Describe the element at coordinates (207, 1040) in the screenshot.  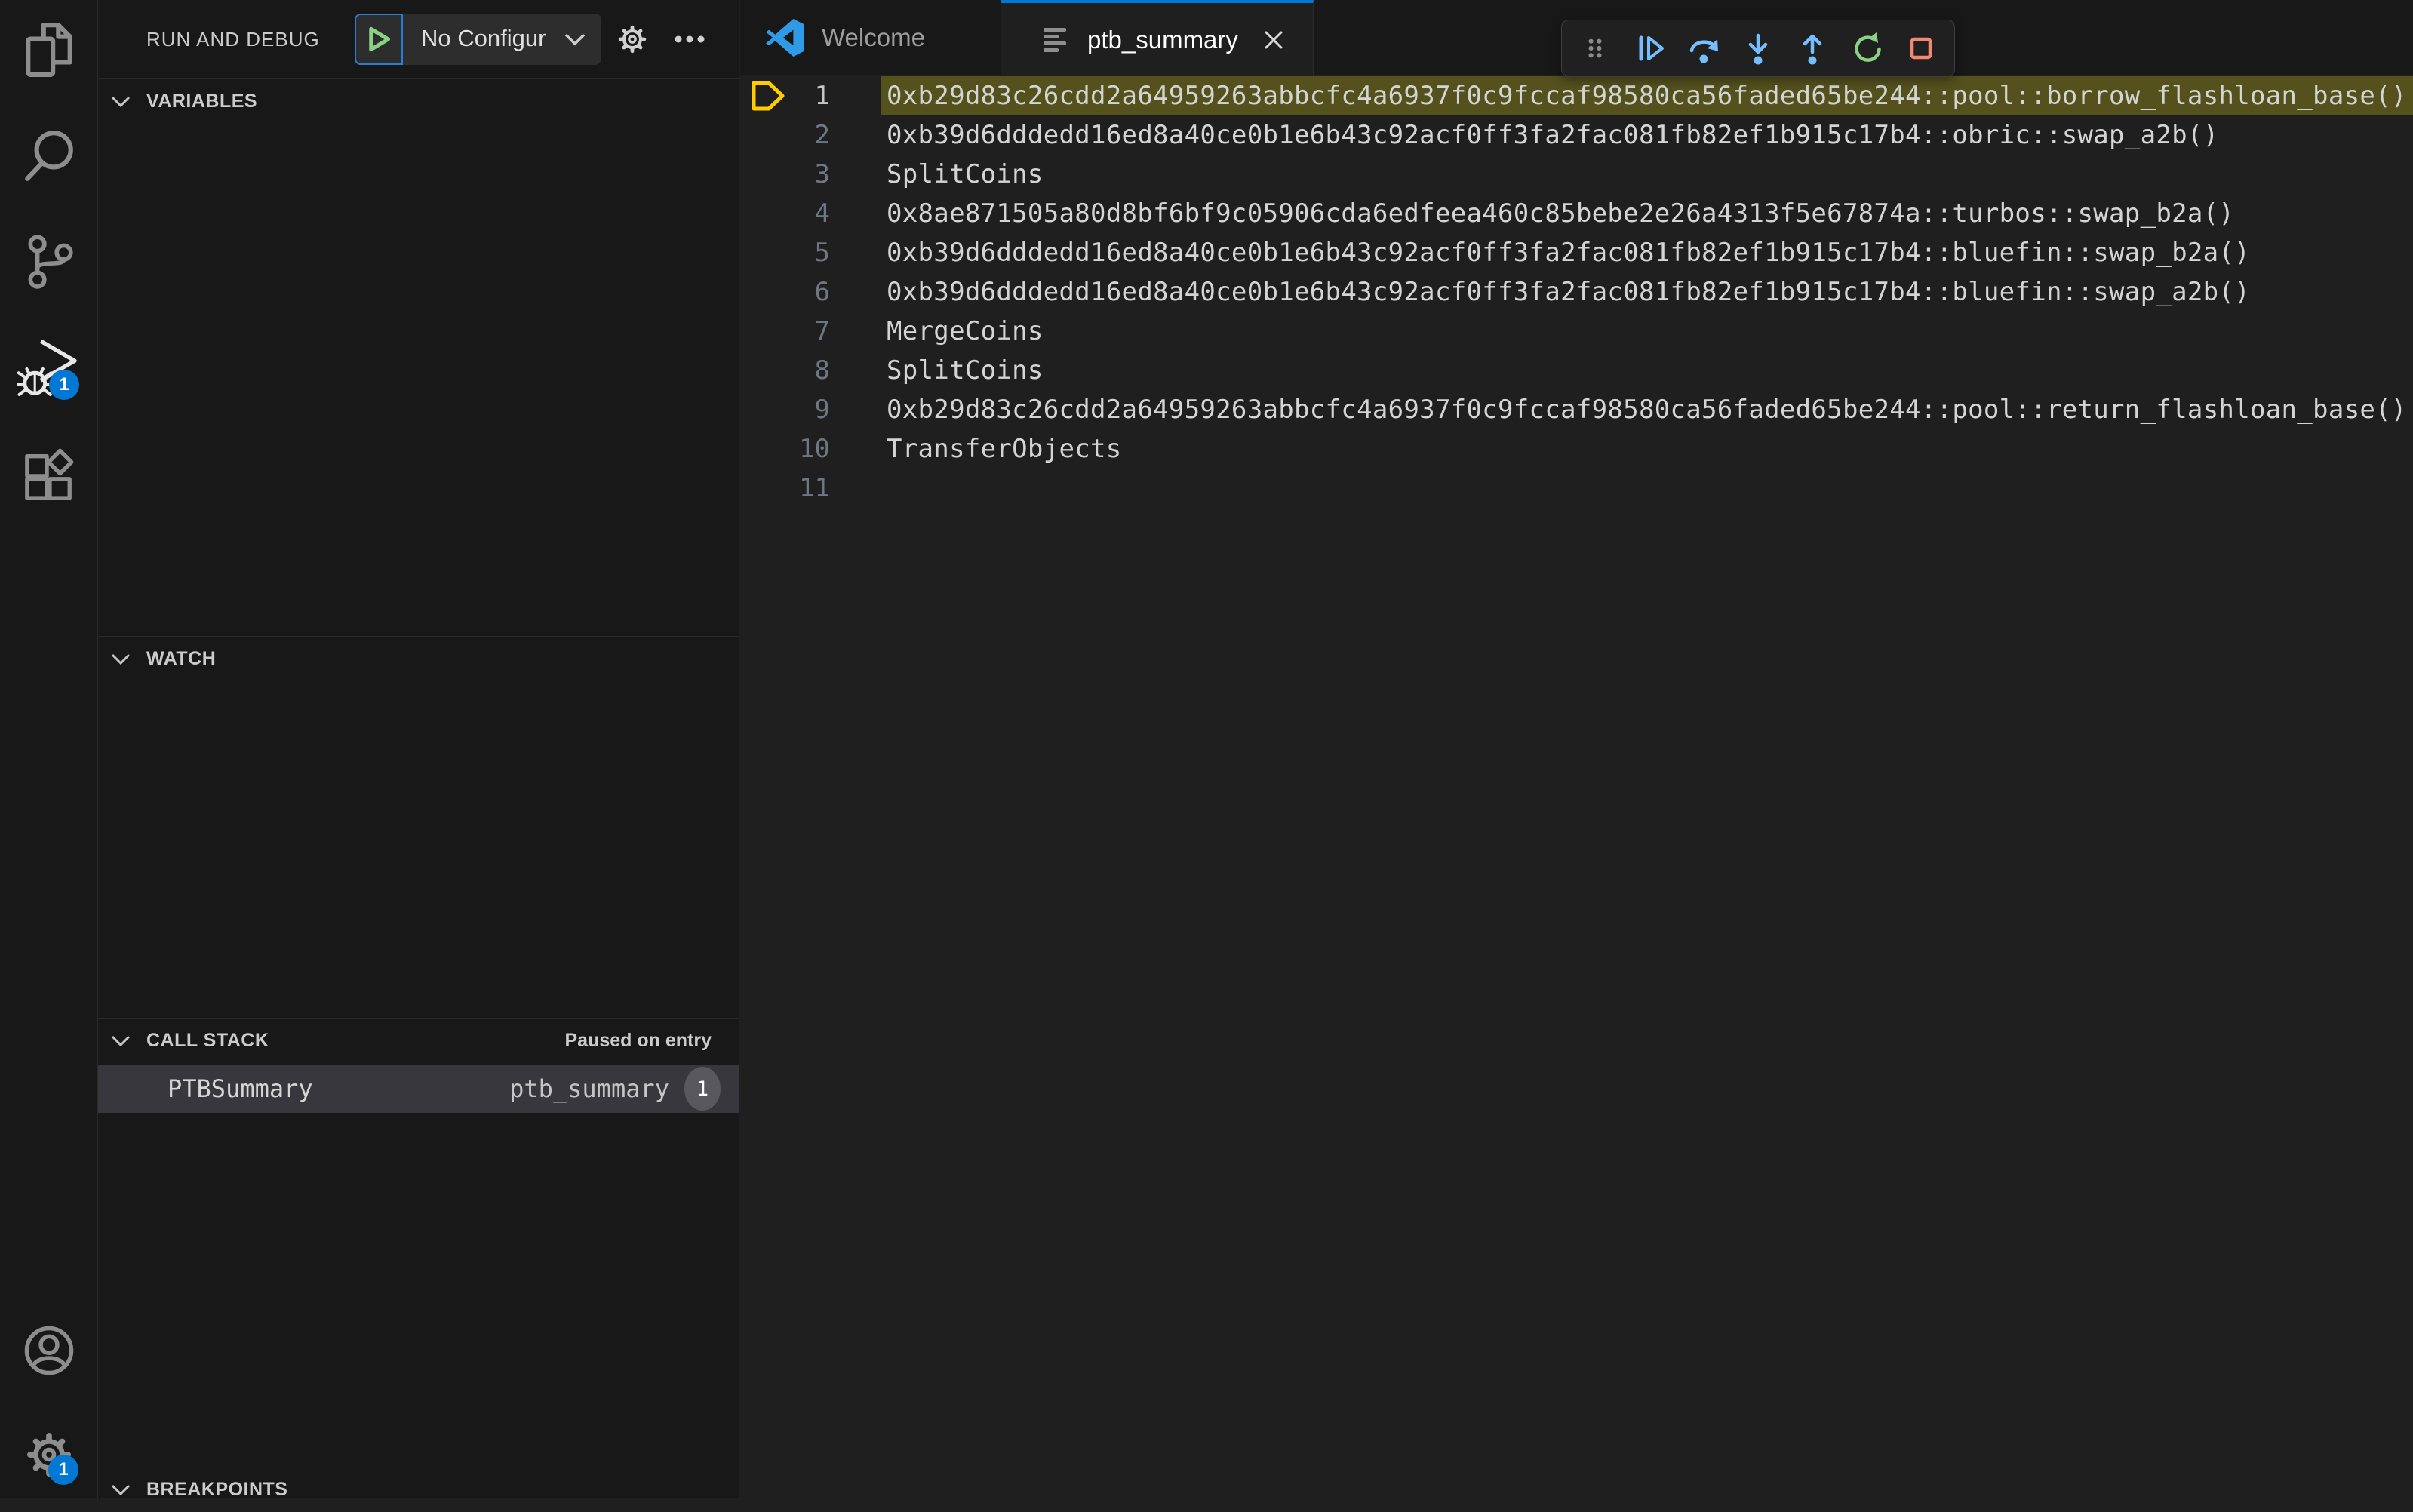
I see `section-label: CALL STACK` at that location.